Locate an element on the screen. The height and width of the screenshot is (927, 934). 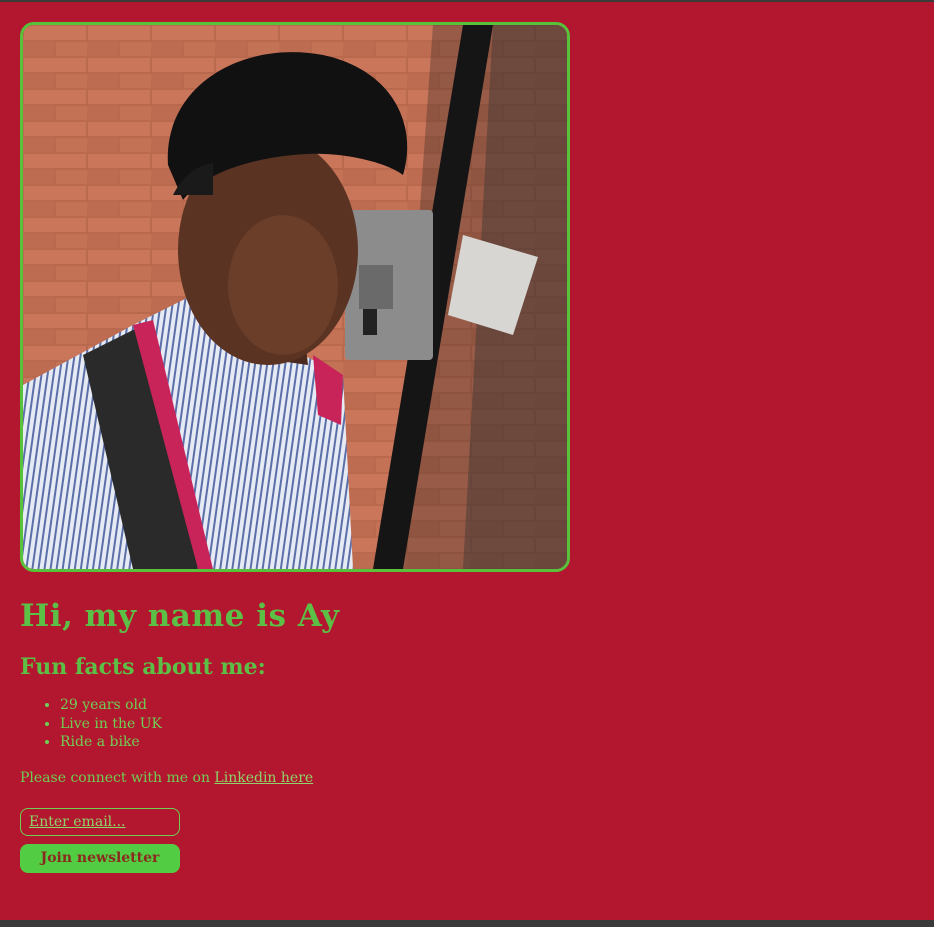
list-item: 29 years old is located at coordinates (490, 705).